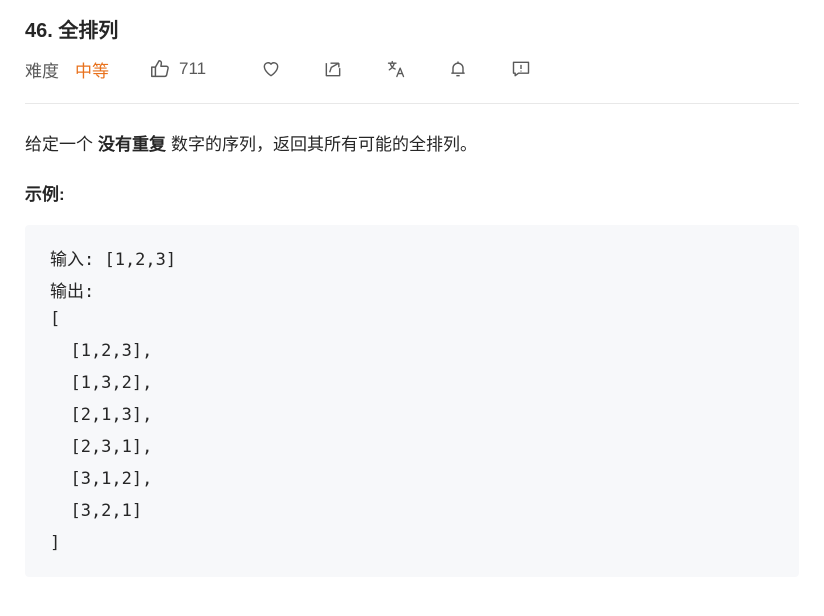 This screenshot has width=824, height=616. I want to click on code-line: [2,3,1],, so click(101, 447).